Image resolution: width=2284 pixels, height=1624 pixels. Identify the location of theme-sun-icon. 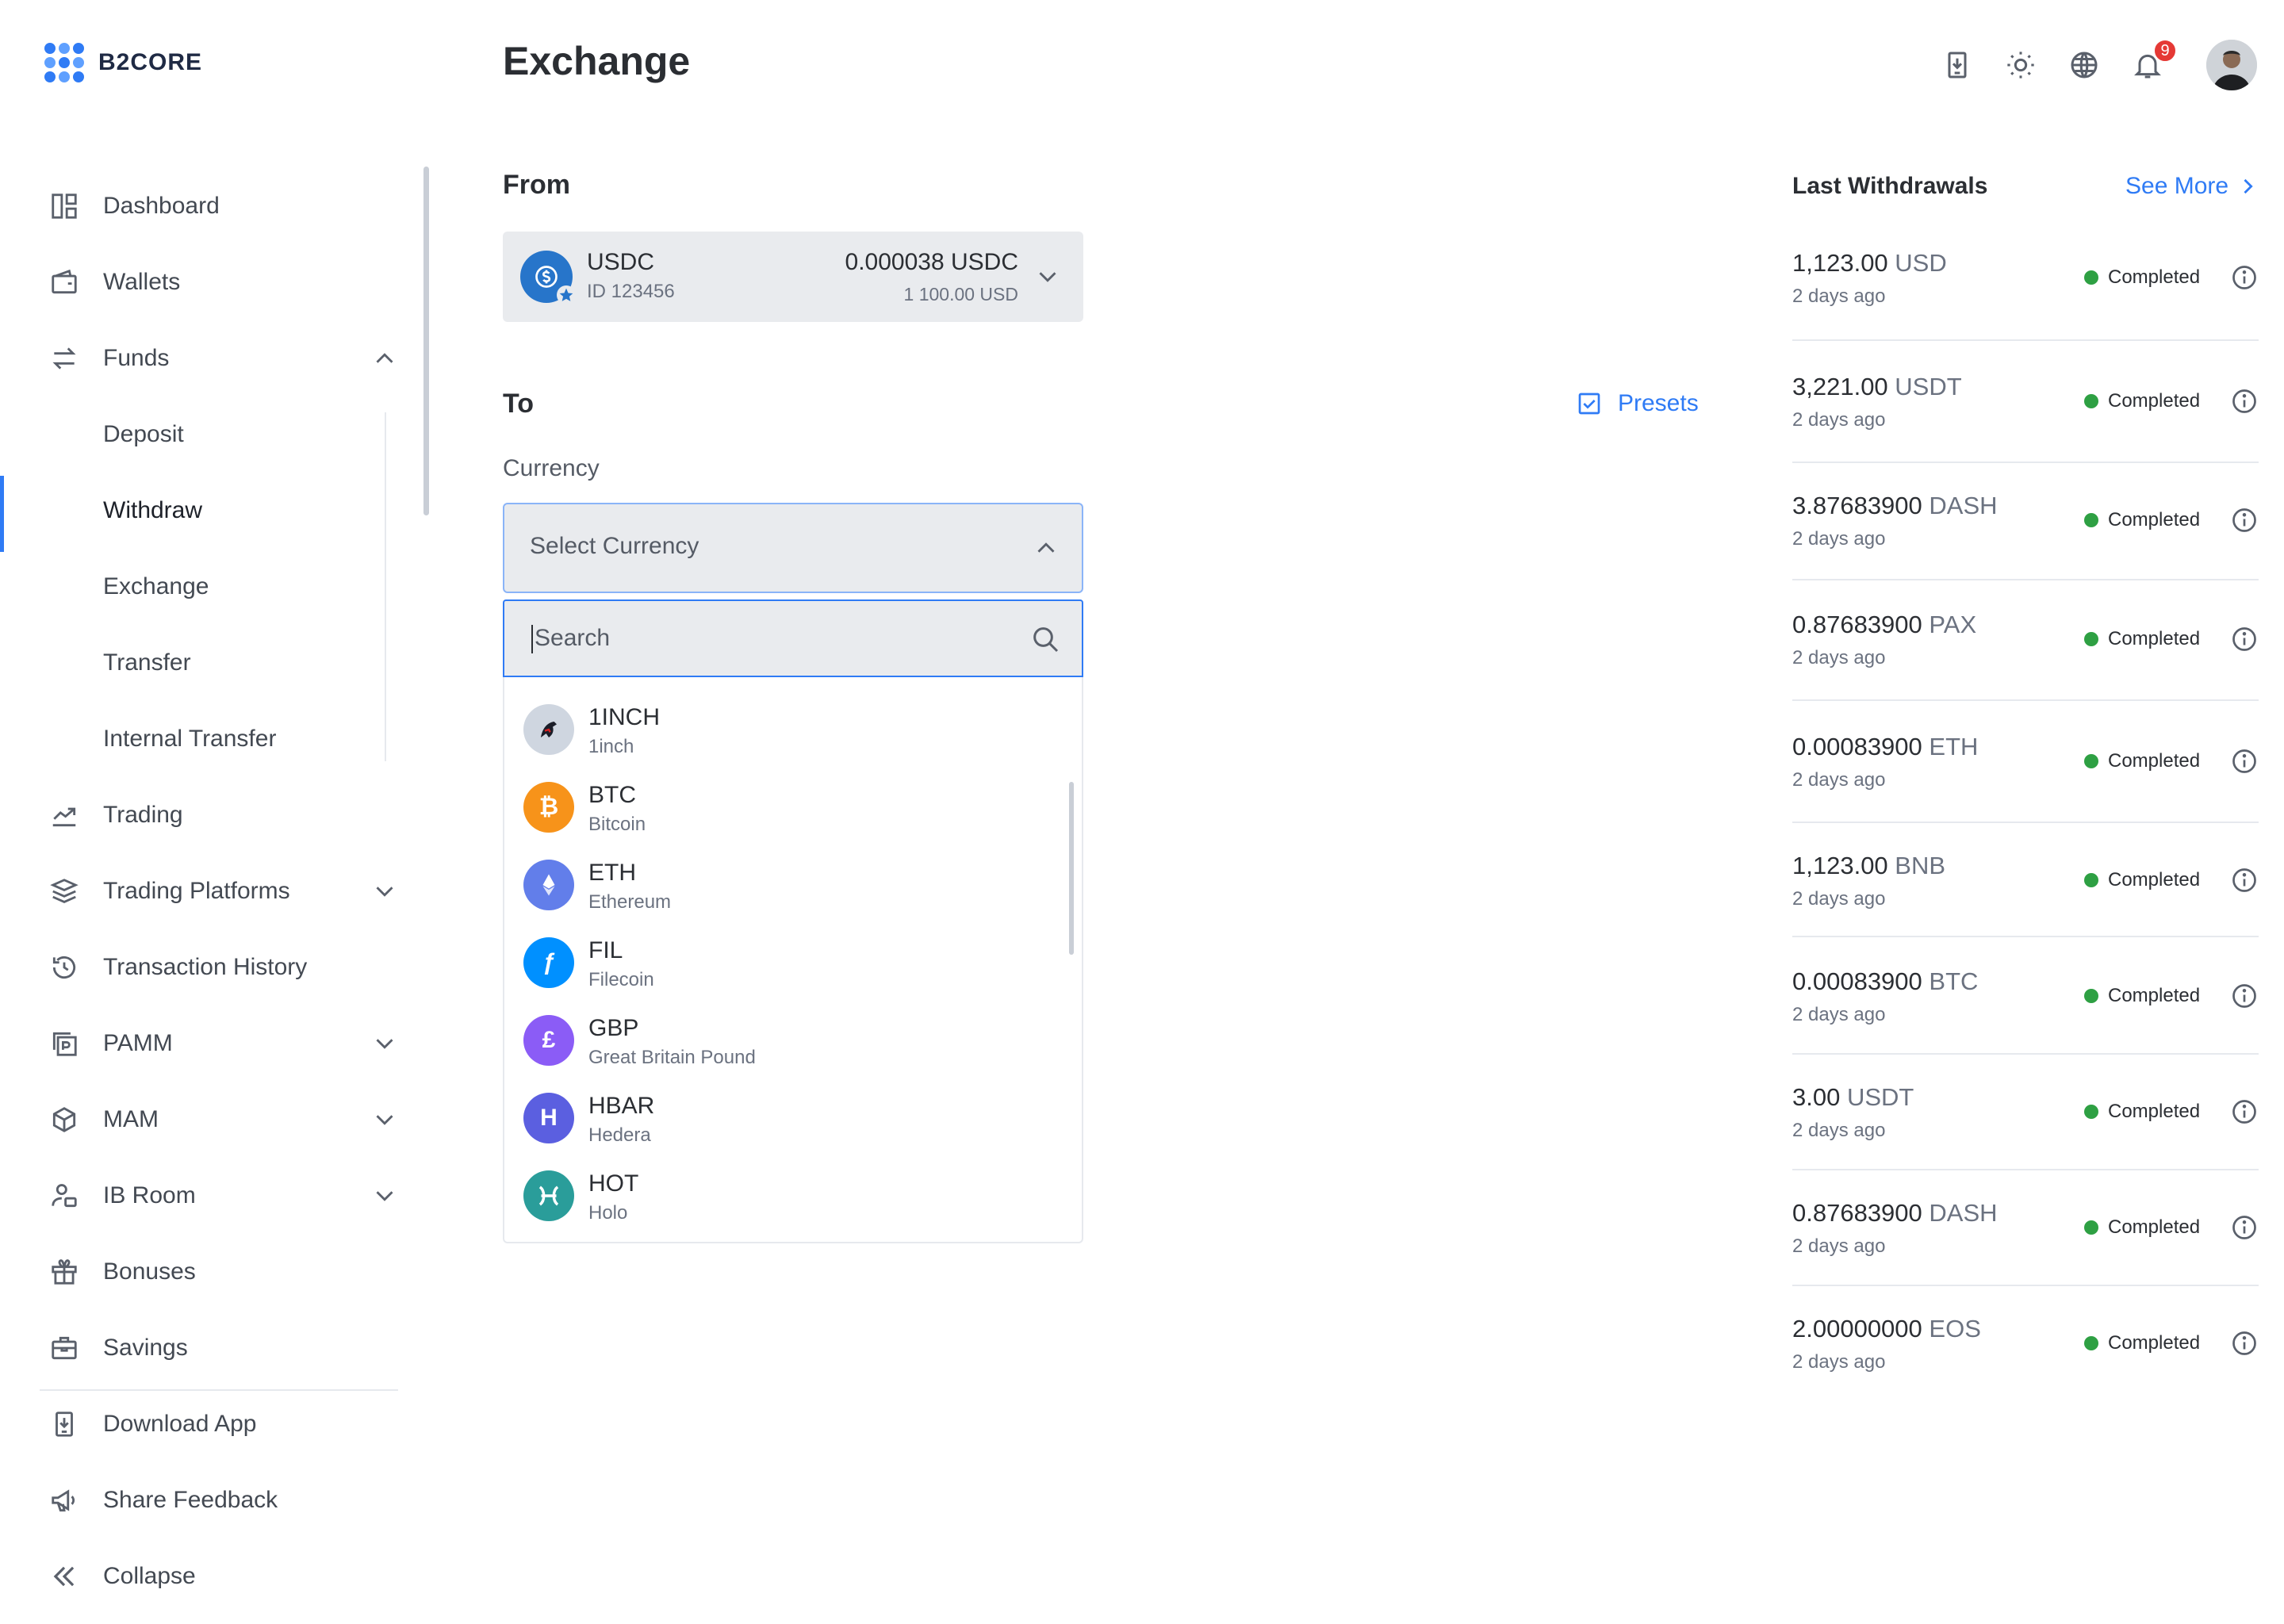
(2021, 65).